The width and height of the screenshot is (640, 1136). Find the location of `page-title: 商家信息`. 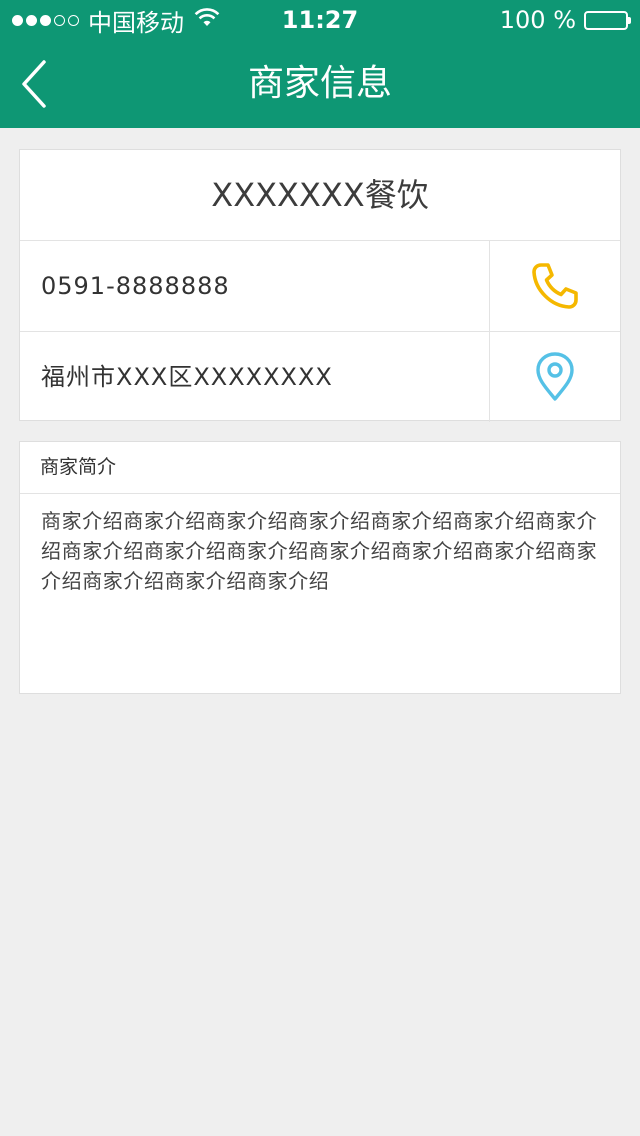

page-title: 商家信息 is located at coordinates (319, 83).